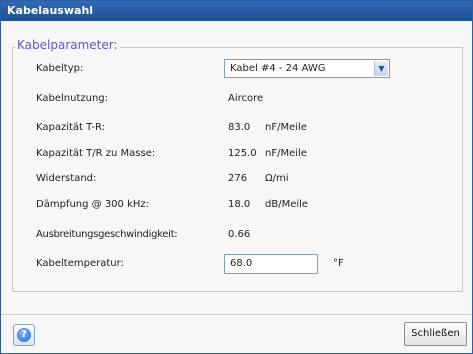 The image size is (473, 354). I want to click on cable-temperature-label: Kabeltemperatur:, so click(80, 263).